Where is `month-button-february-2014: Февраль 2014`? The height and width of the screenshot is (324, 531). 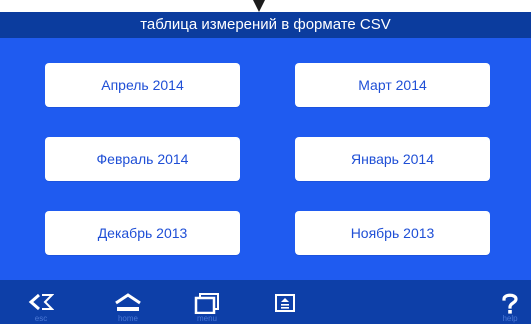
month-button-february-2014: Февраль 2014 is located at coordinates (142, 159).